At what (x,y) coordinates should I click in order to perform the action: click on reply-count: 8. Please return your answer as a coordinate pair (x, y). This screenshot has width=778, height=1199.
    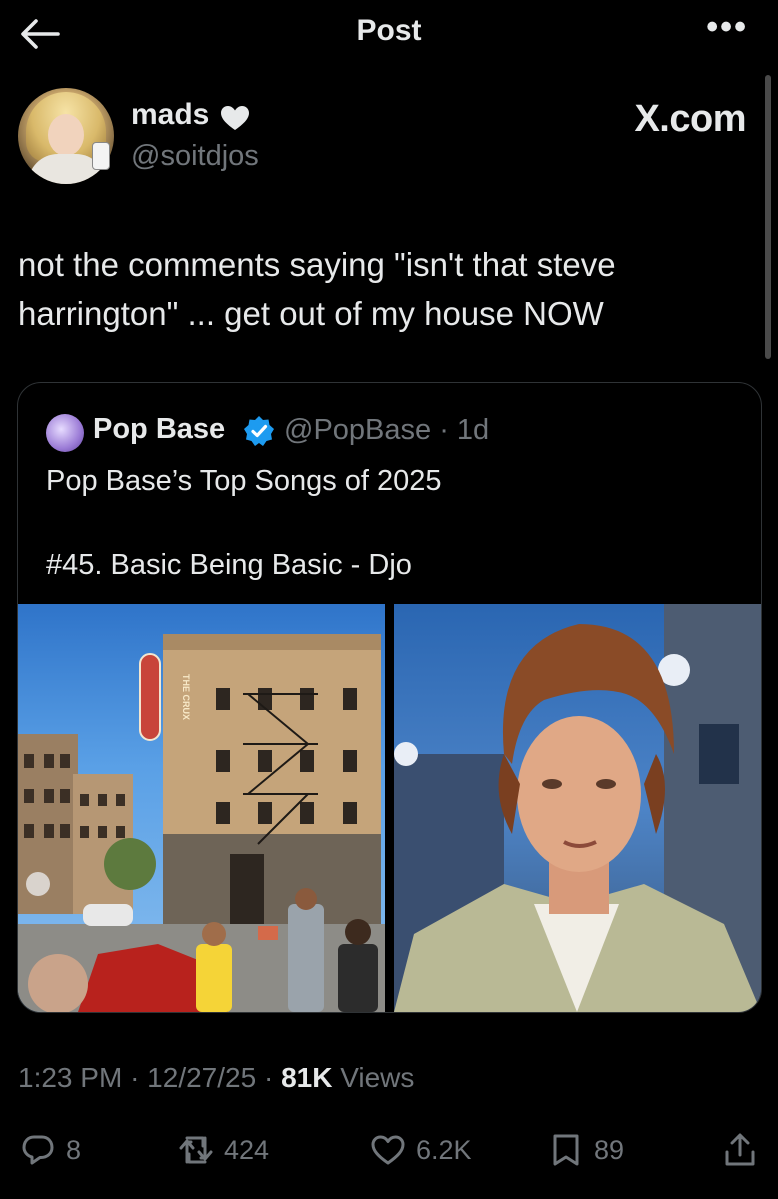
    Looking at the image, I should click on (74, 1149).